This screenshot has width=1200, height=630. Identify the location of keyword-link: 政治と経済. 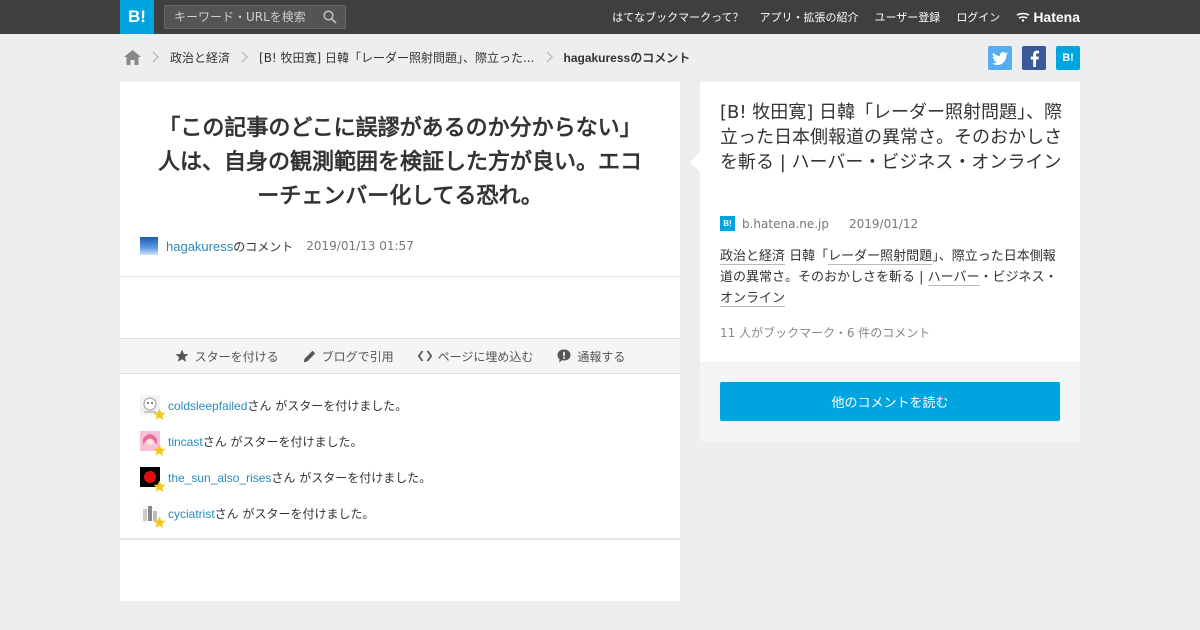
(753, 257).